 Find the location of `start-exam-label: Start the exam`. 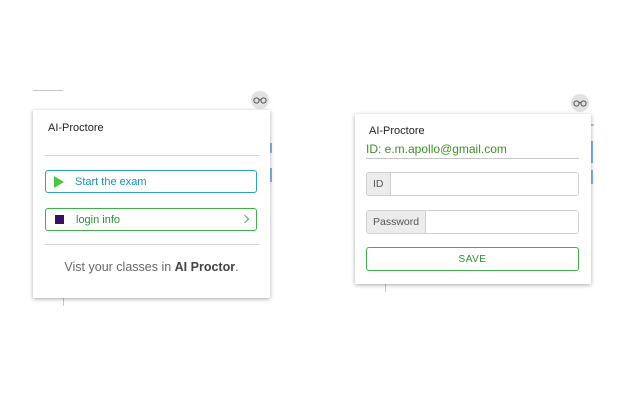

start-exam-label: Start the exam is located at coordinates (111, 181).